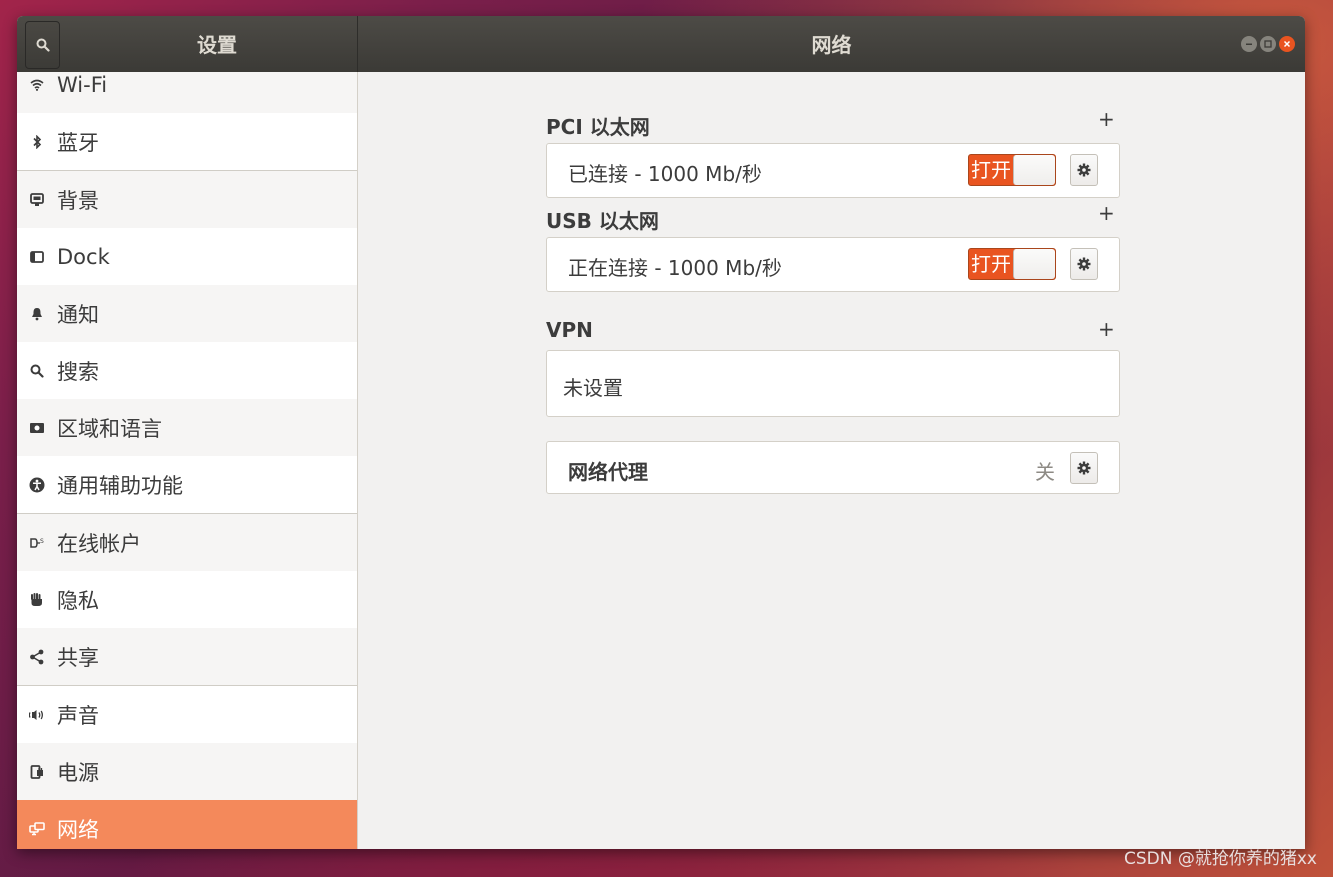 This screenshot has width=1333, height=877. Describe the element at coordinates (37, 543) in the screenshot. I see `online-accounts-icon: S` at that location.